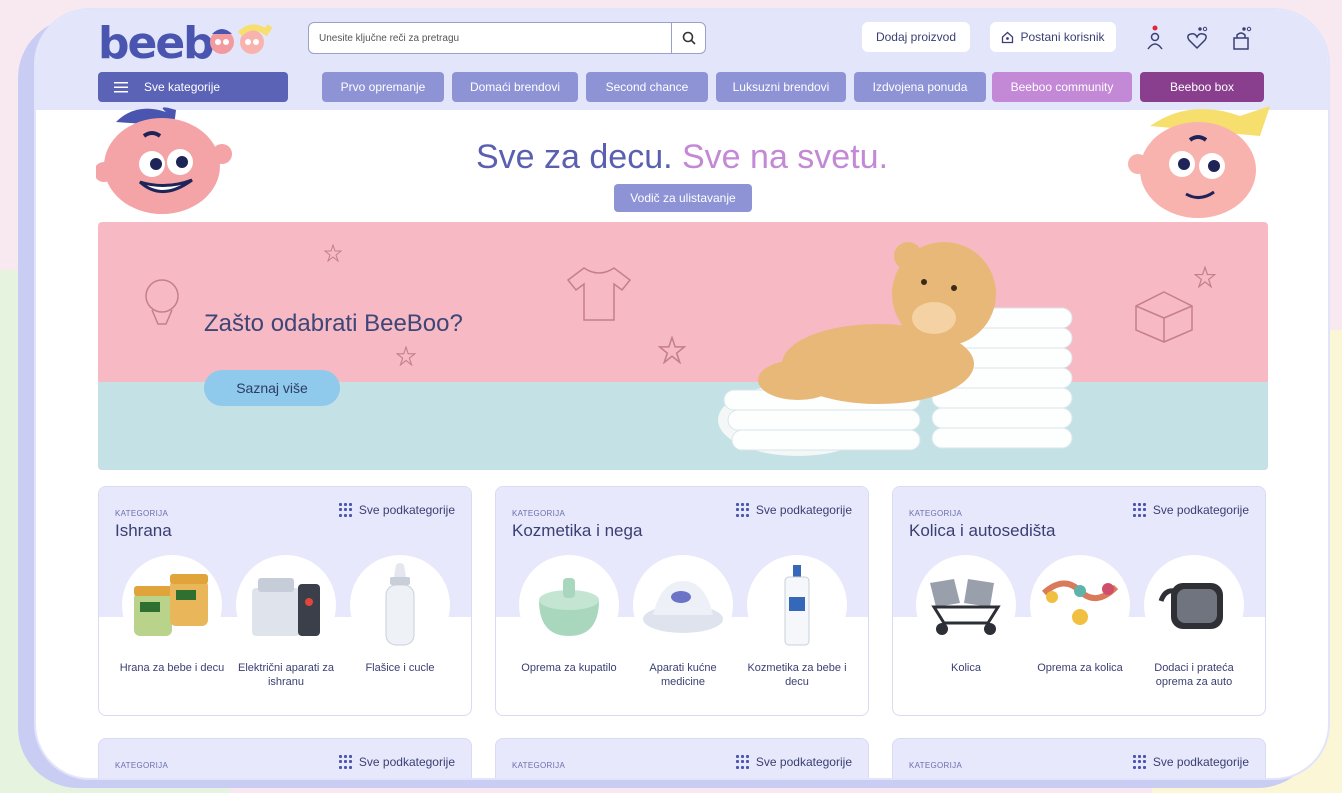  I want to click on all-categories-button: Sve kategorije, so click(193, 87).